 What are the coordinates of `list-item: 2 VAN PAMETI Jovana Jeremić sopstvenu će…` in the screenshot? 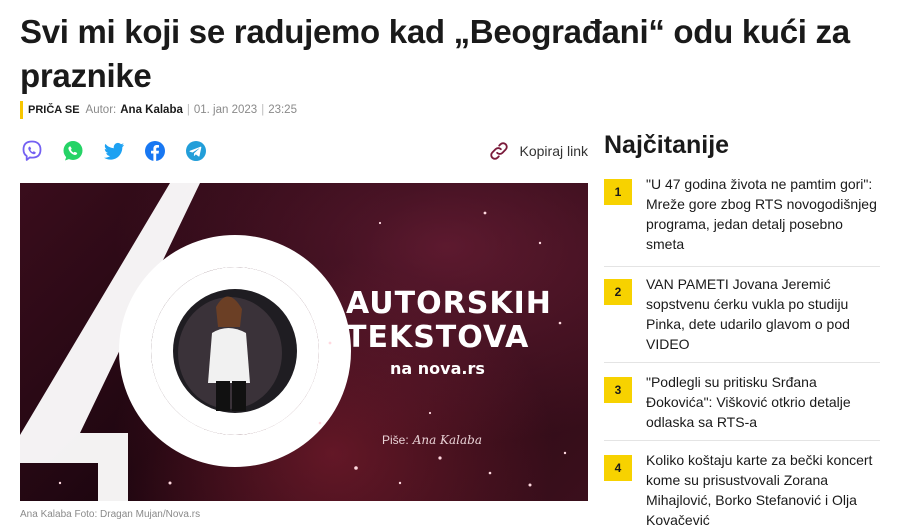 It's located at (742, 314).